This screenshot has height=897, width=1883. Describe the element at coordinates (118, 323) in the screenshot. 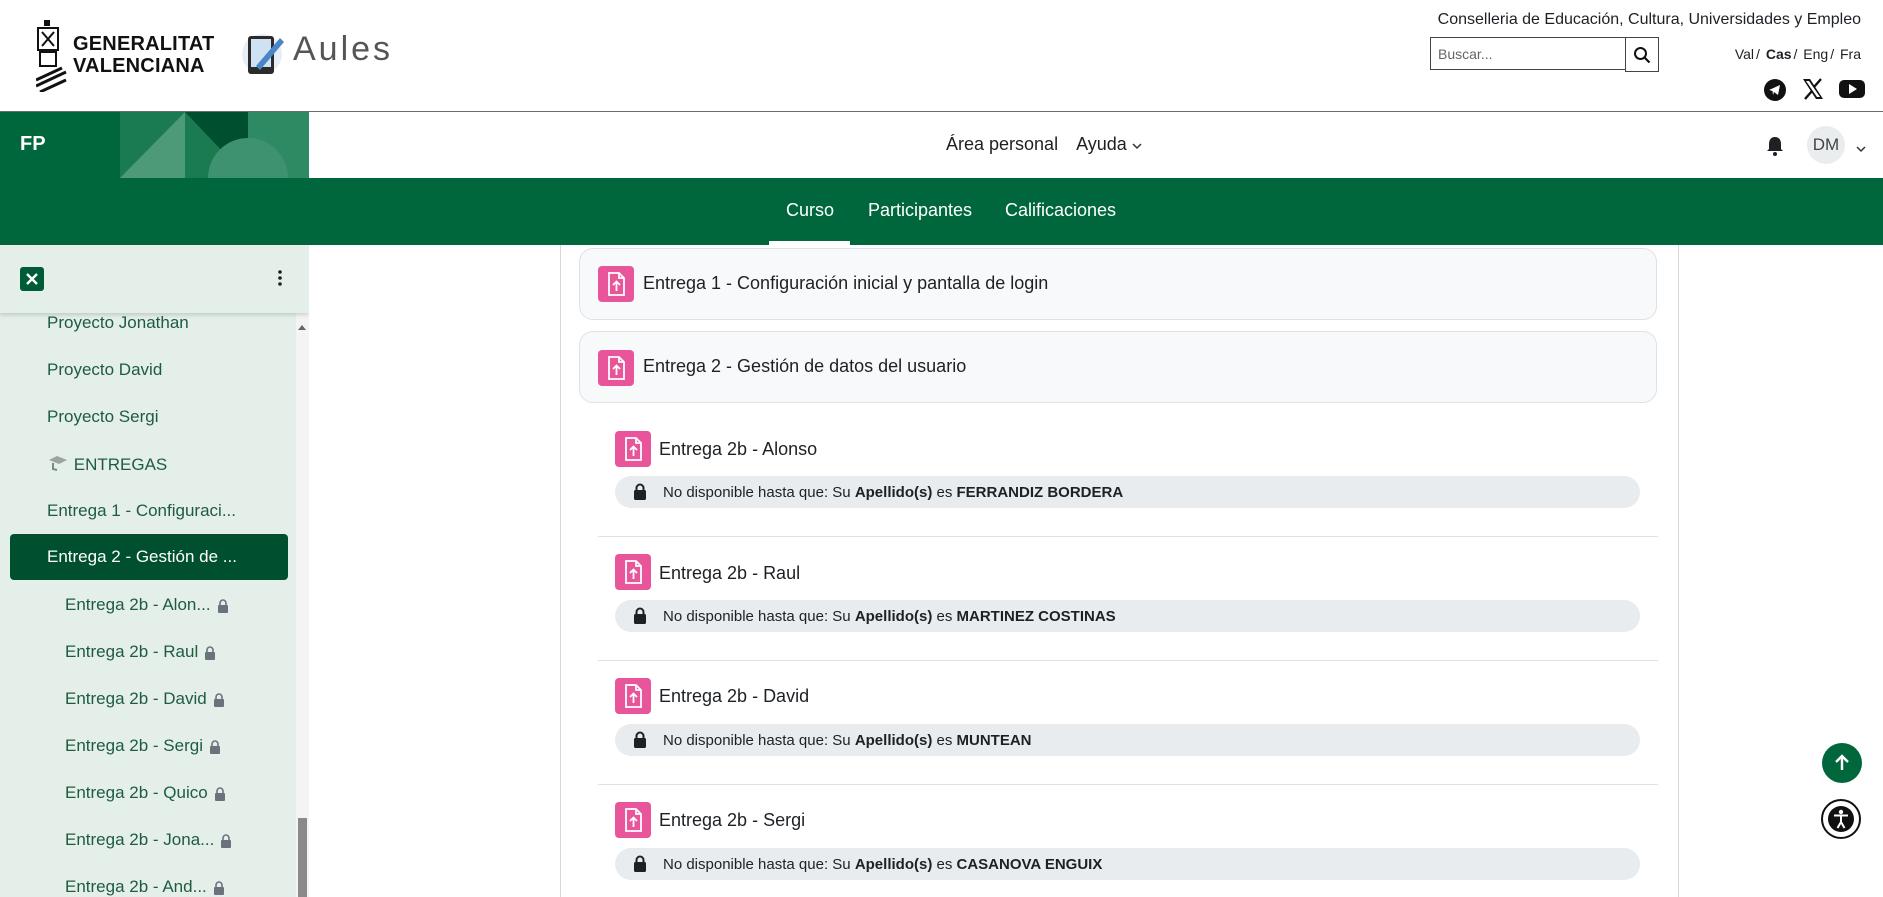

I see `sidebar-item-proyecto-jonathan: Proyecto Jonathan` at that location.